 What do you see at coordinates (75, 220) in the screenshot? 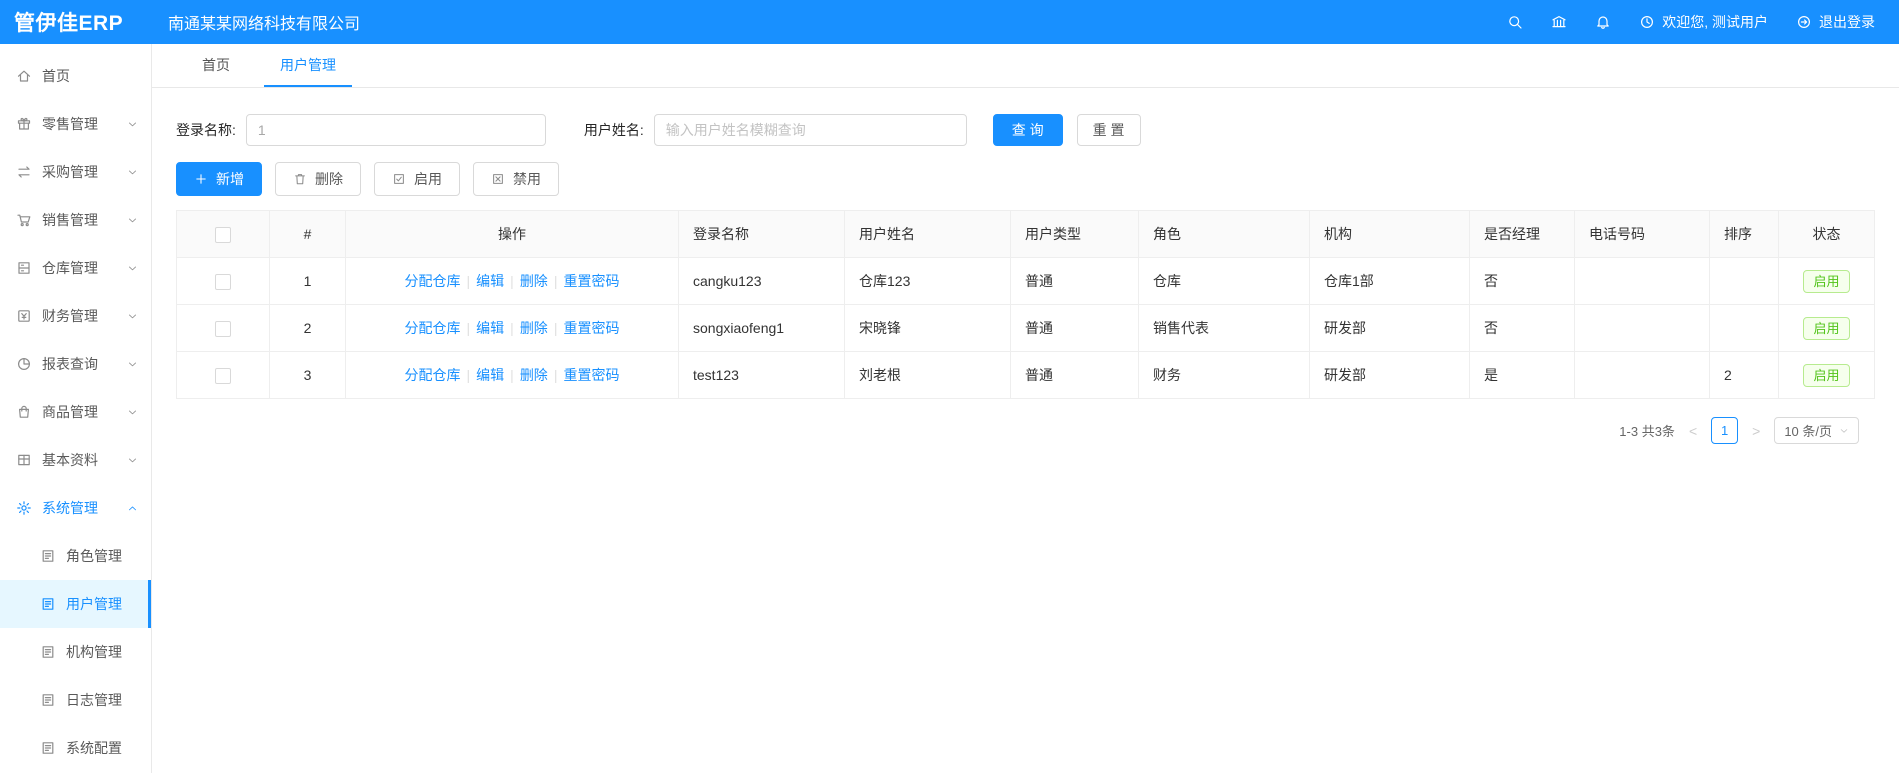
I see `sidebar-item: 销售管理` at bounding box center [75, 220].